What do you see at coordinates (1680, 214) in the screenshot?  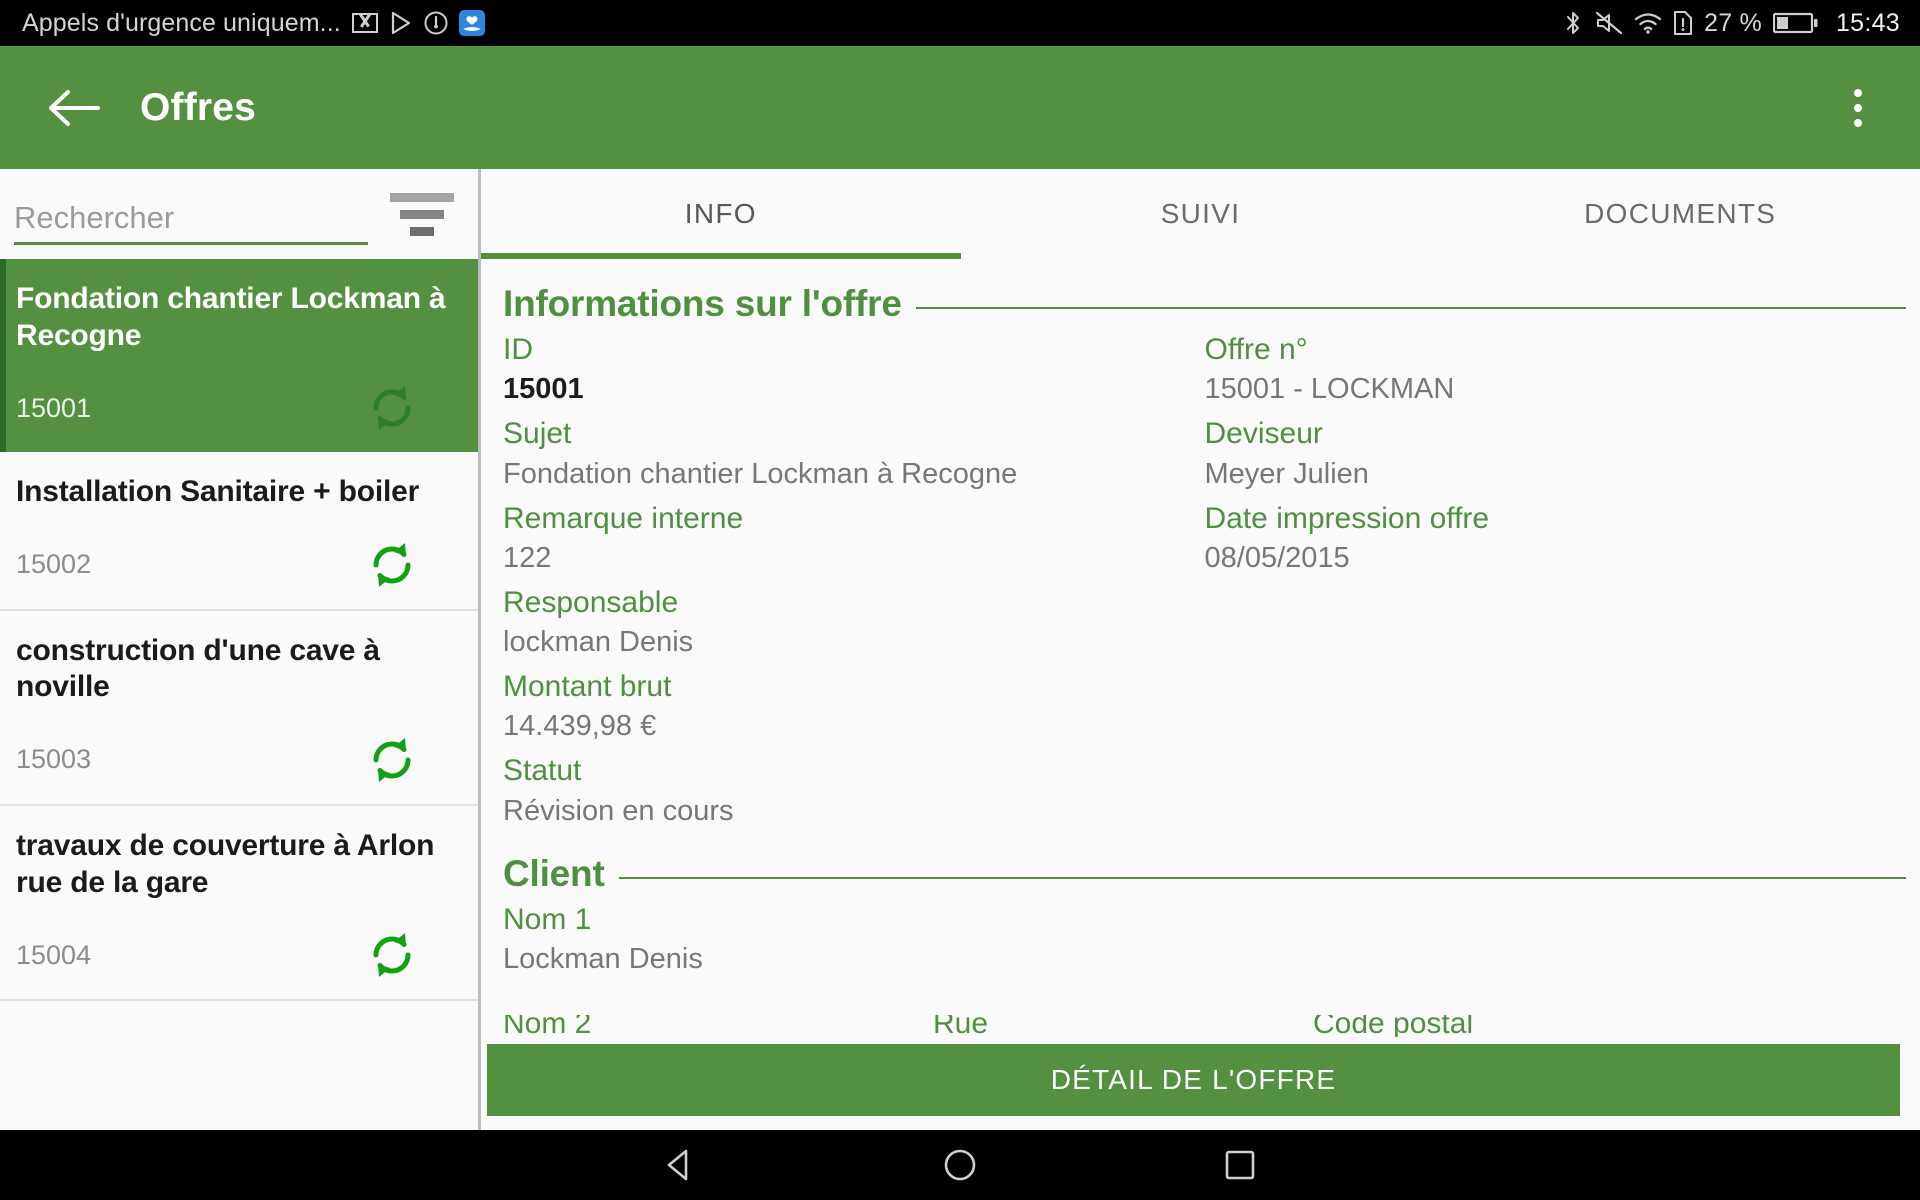 I see `tab-documents: DOCUMENTS` at bounding box center [1680, 214].